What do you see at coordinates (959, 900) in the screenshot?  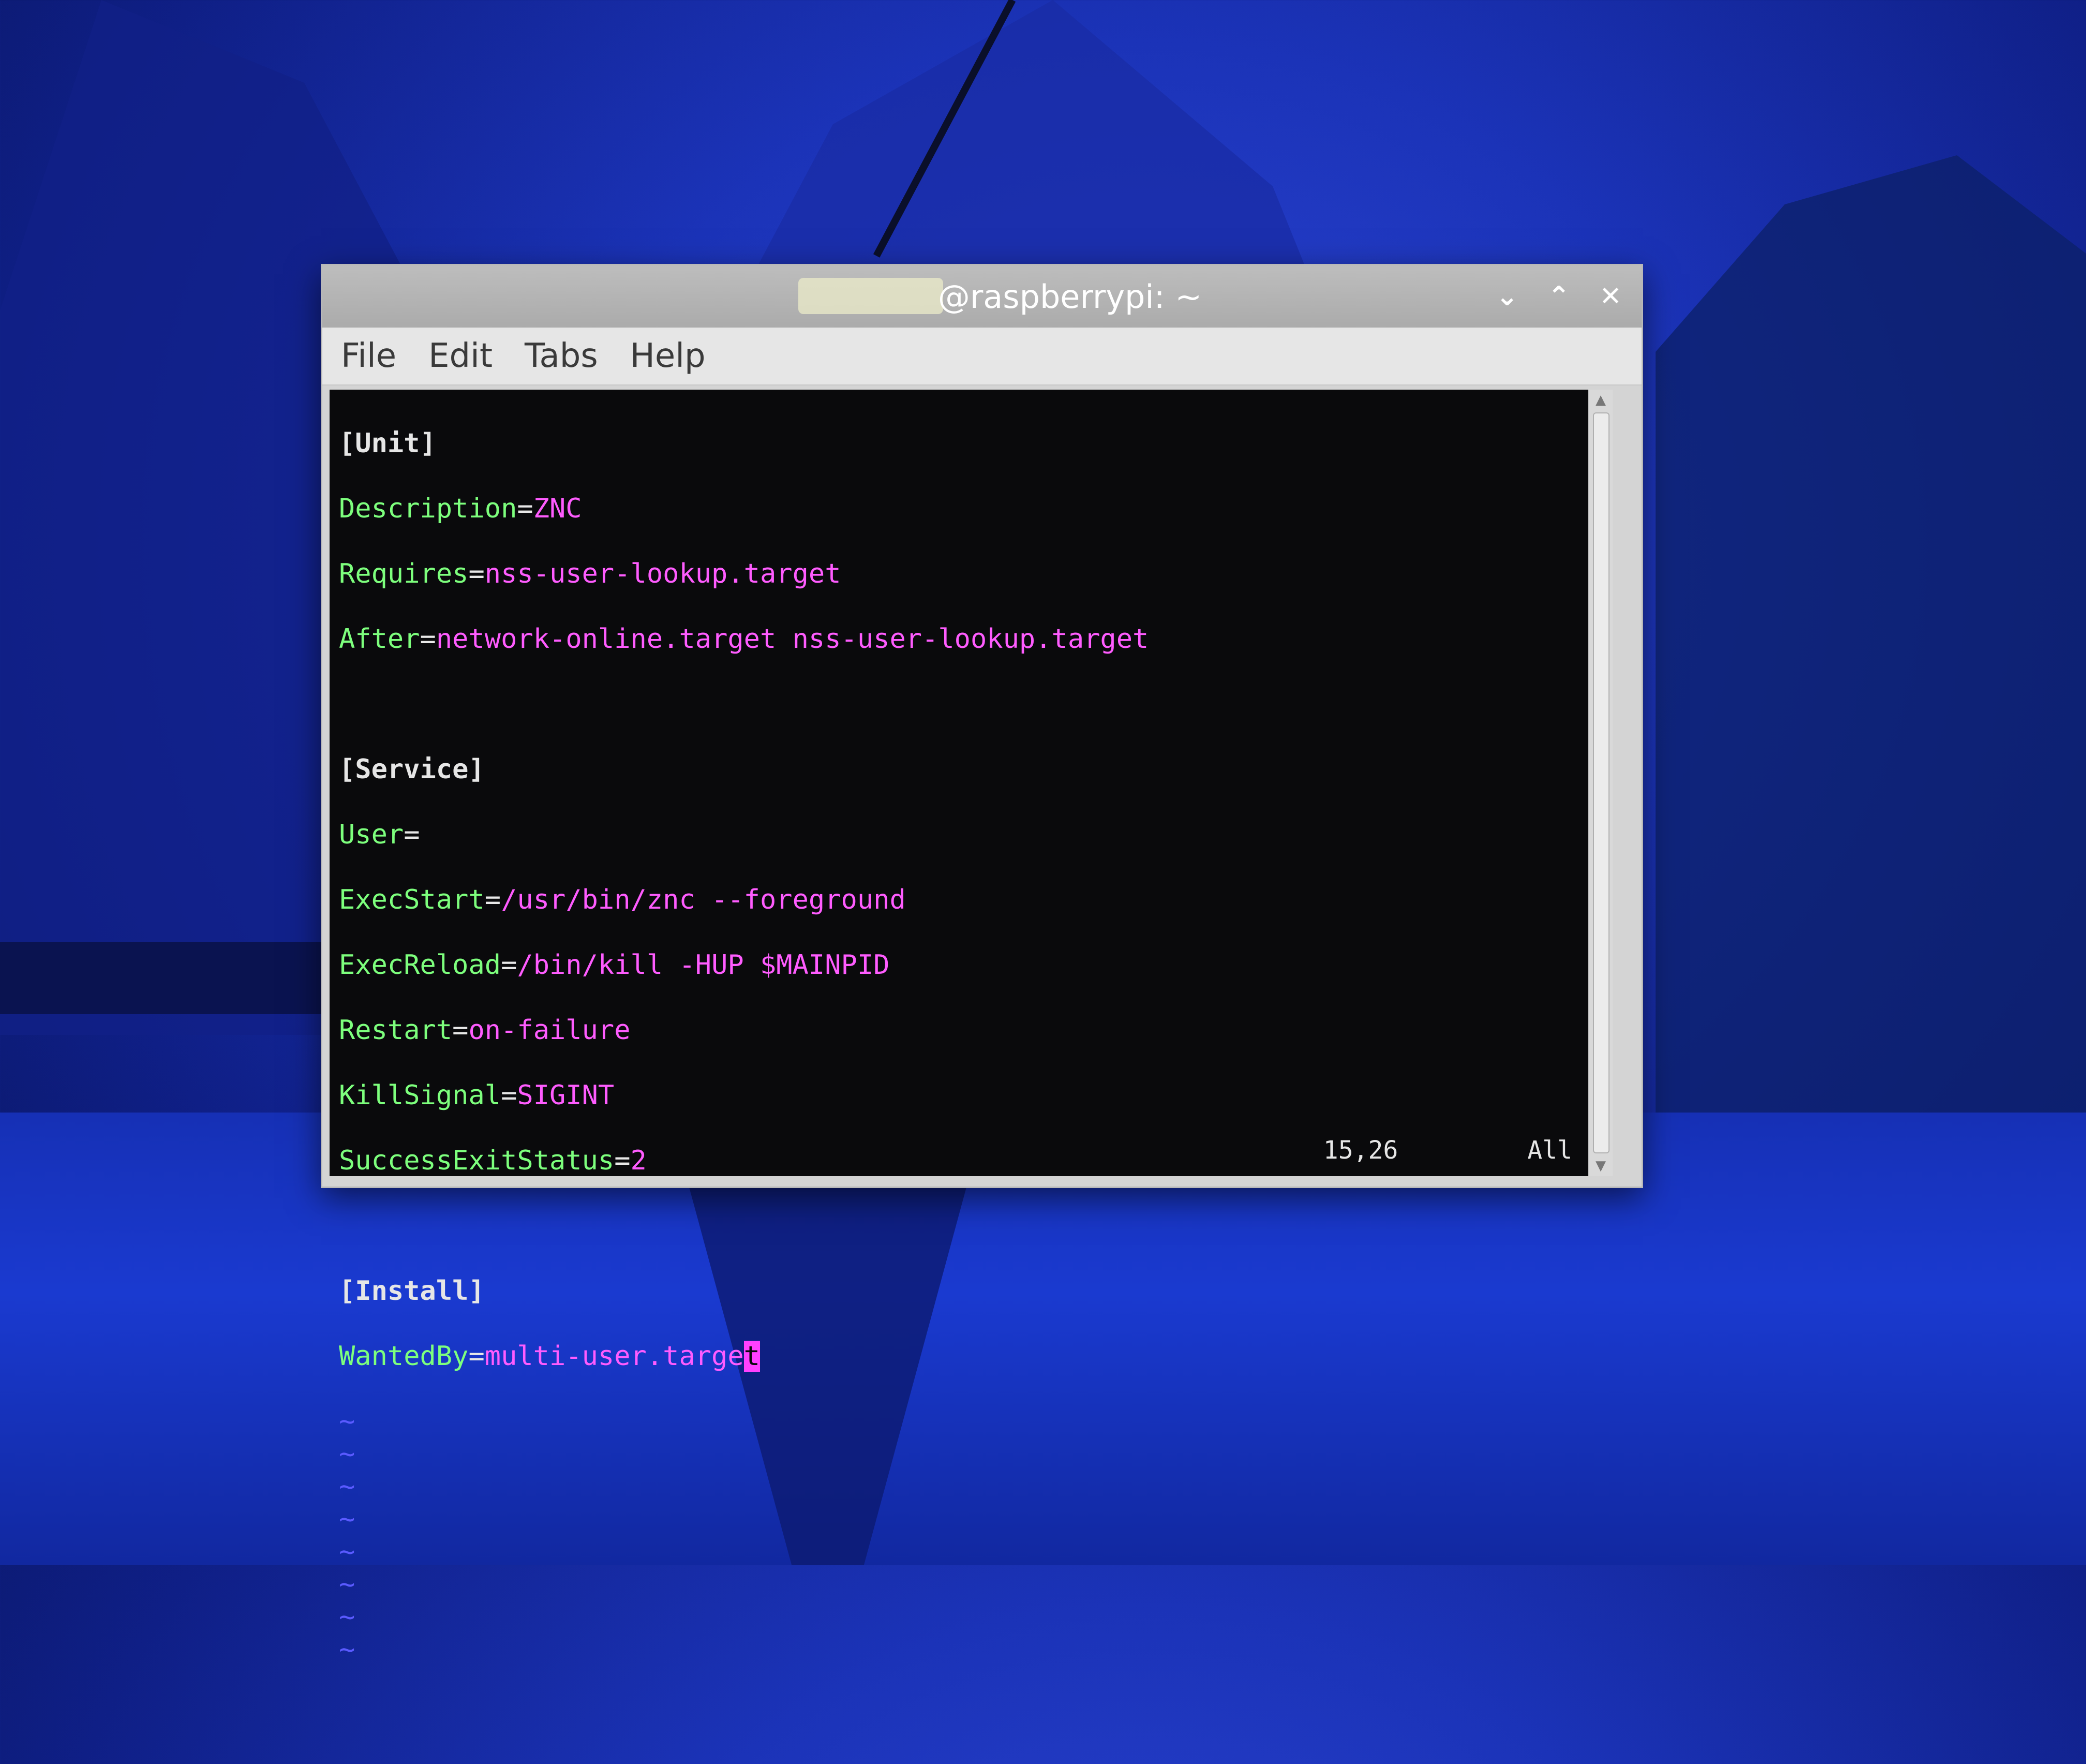 I see `editor-line-execstart: ExecStart=/usr/bin/znc --foreground` at bounding box center [959, 900].